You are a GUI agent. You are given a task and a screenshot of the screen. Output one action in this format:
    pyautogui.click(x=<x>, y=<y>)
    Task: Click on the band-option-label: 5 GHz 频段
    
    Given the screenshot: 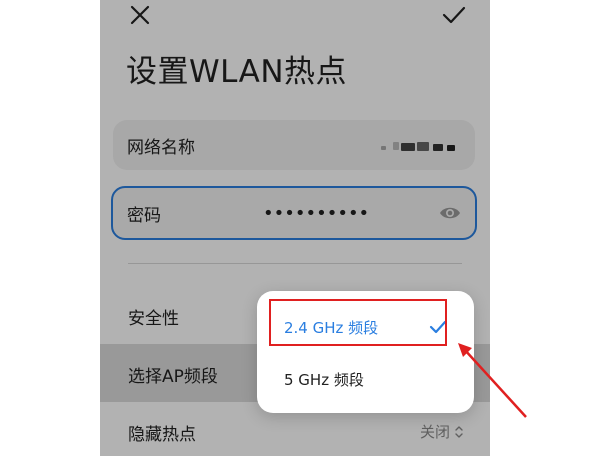 What is the action you would take?
    pyautogui.click(x=324, y=379)
    